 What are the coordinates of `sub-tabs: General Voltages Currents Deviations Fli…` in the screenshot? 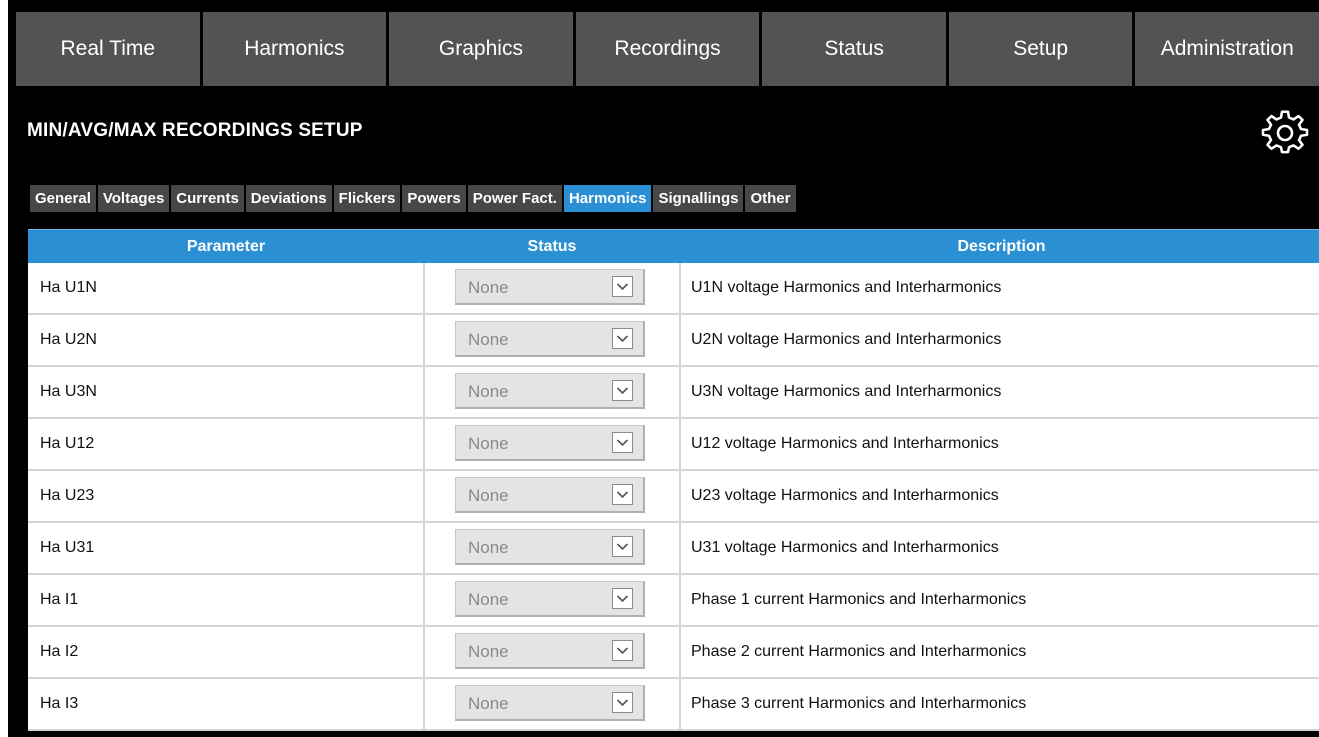 It's located at (414, 198).